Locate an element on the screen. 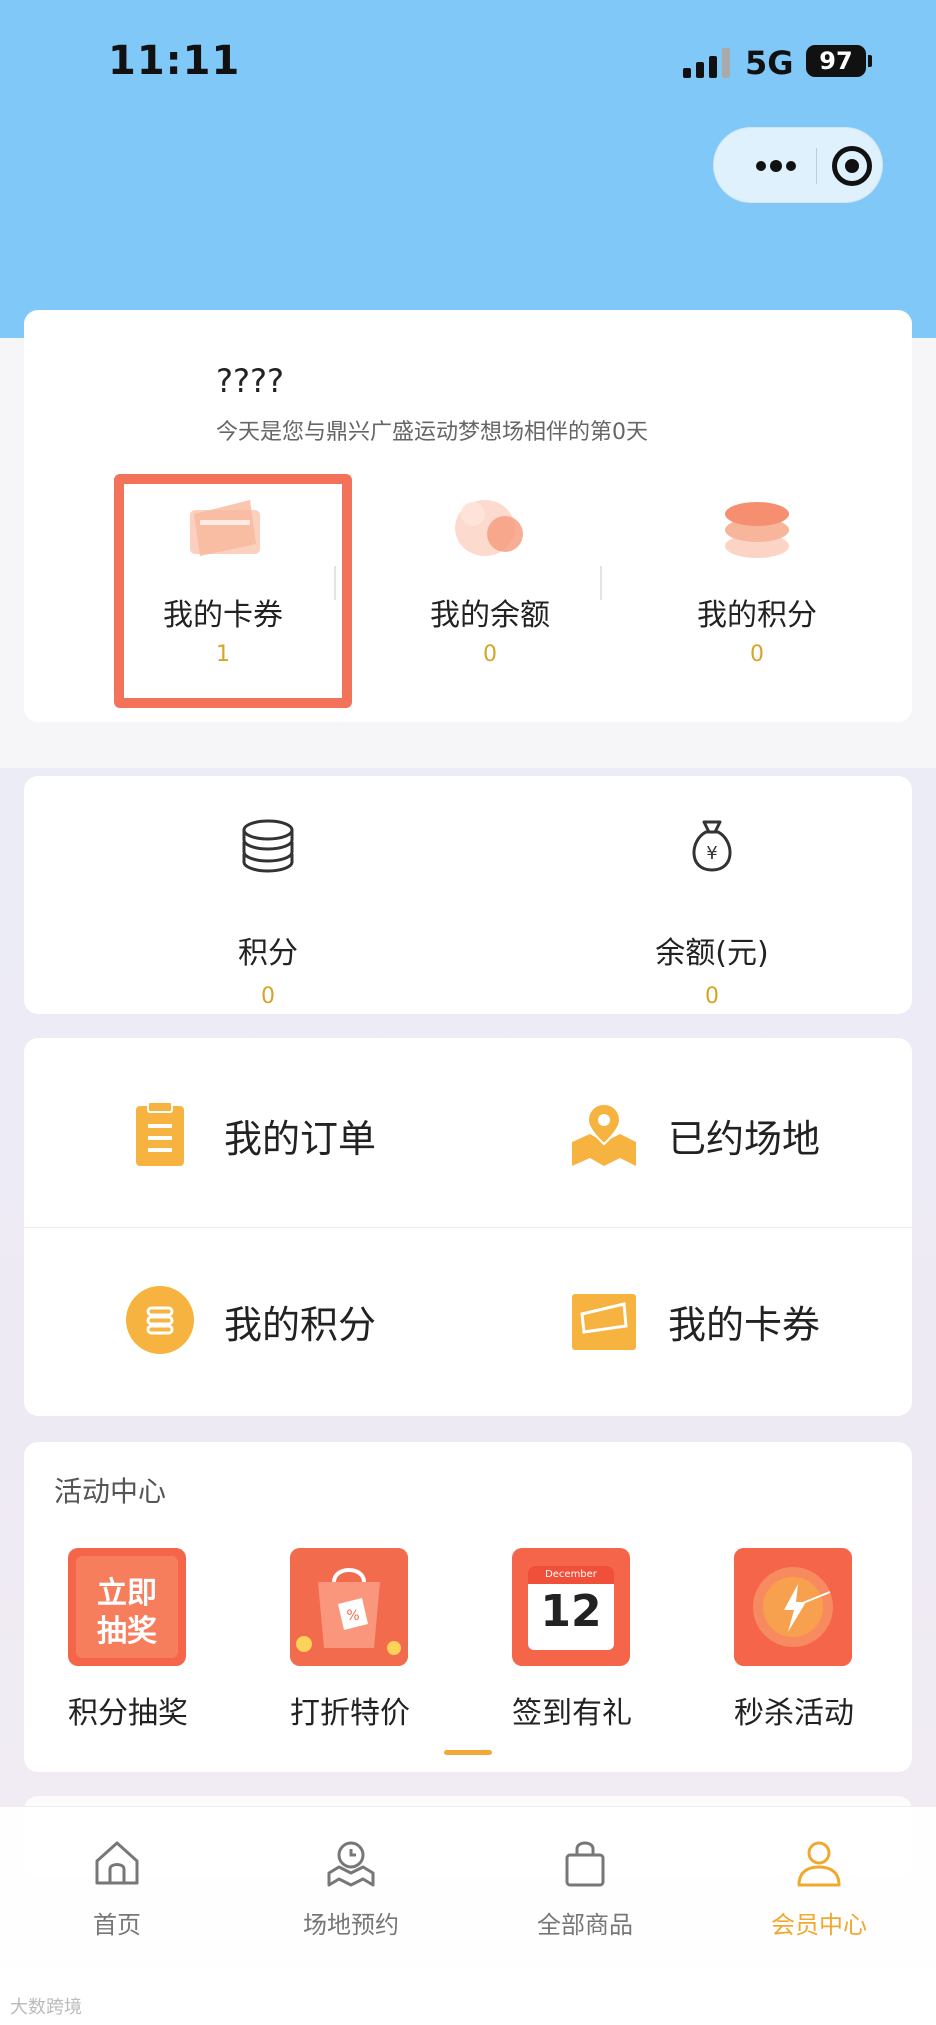 The width and height of the screenshot is (936, 2025). menu-my-orders: 我的订单 is located at coordinates (264, 1134).